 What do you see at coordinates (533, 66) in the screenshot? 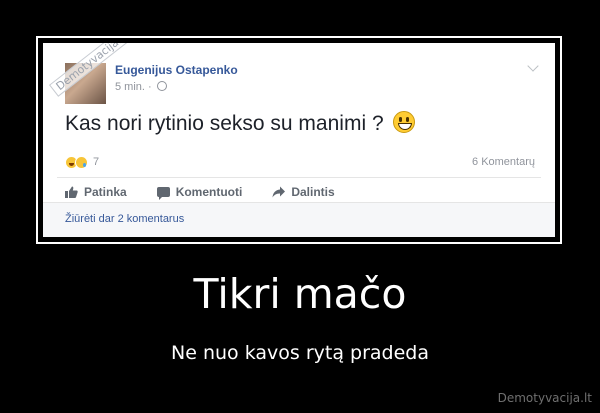
I see `chevron-down-icon` at bounding box center [533, 66].